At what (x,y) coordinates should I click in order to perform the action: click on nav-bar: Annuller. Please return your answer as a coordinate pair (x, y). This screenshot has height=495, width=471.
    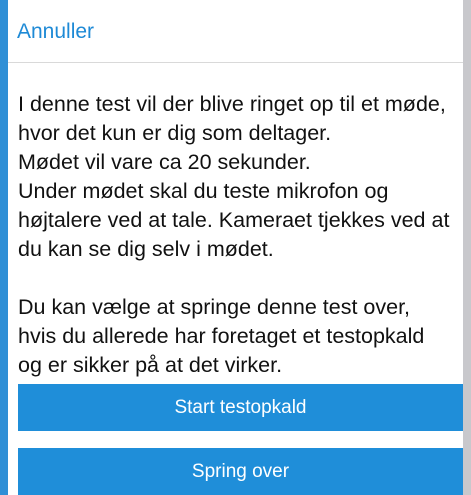
    Looking at the image, I should click on (235, 31).